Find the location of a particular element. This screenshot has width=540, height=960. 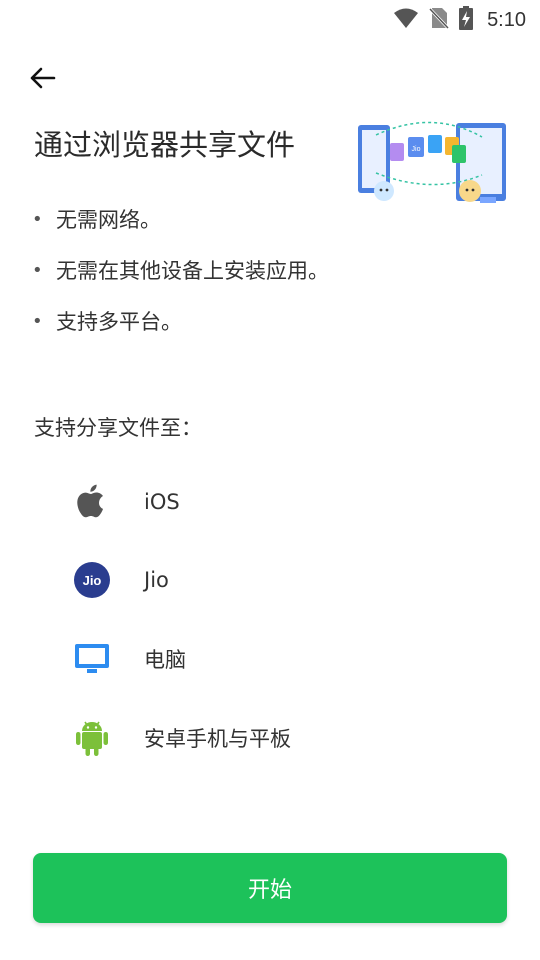

feature-text: 无需在其他设备上安装应用。 is located at coordinates (192, 271).